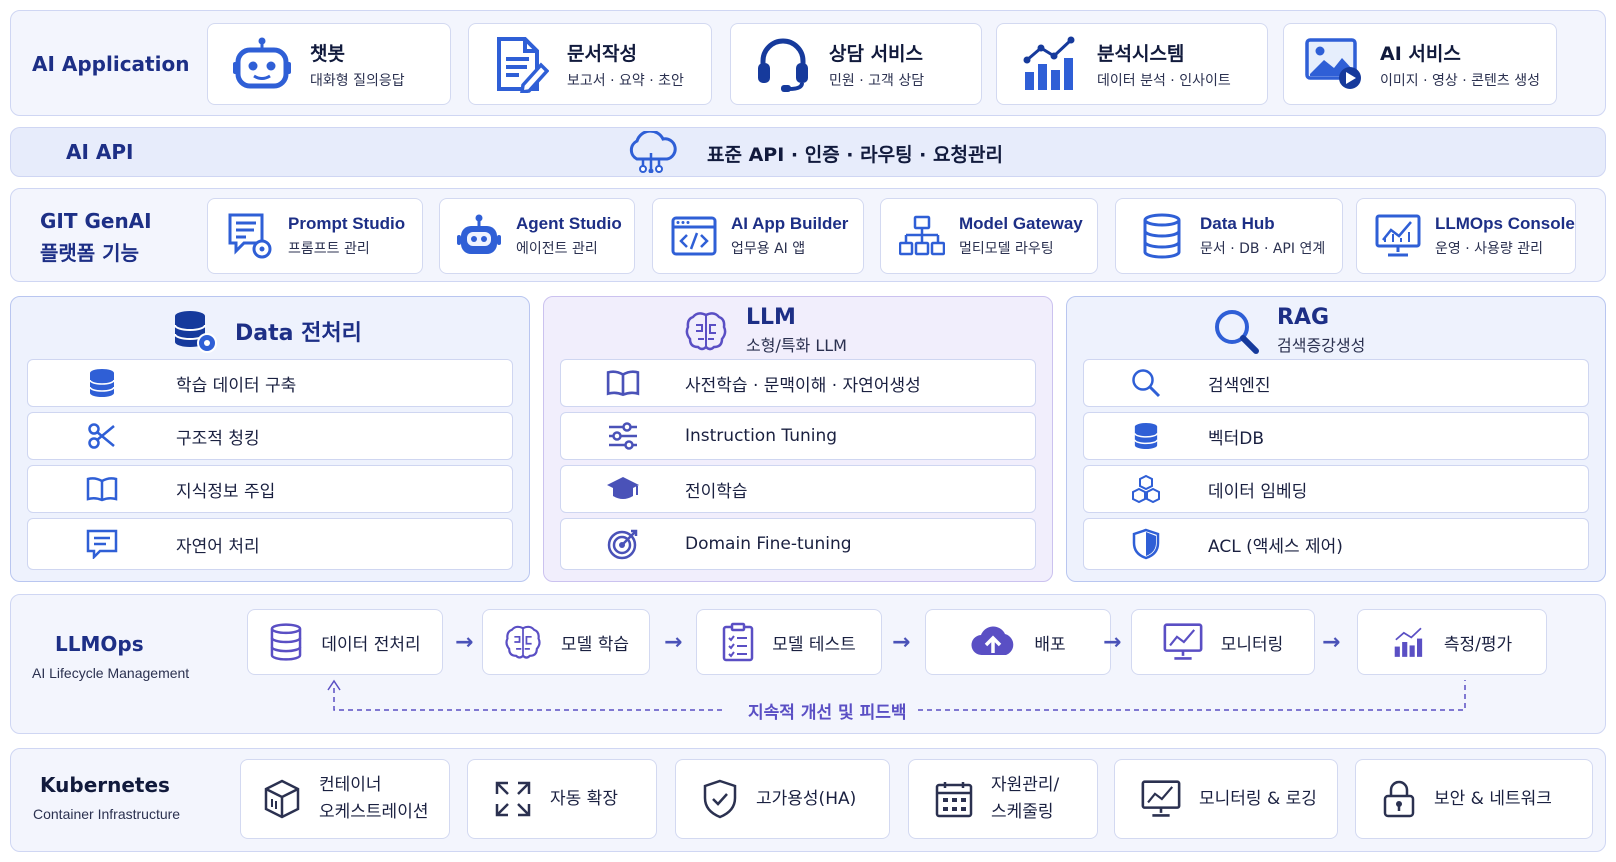  I want to click on panel-row: ACL (액세스 제어), so click(1336, 544).